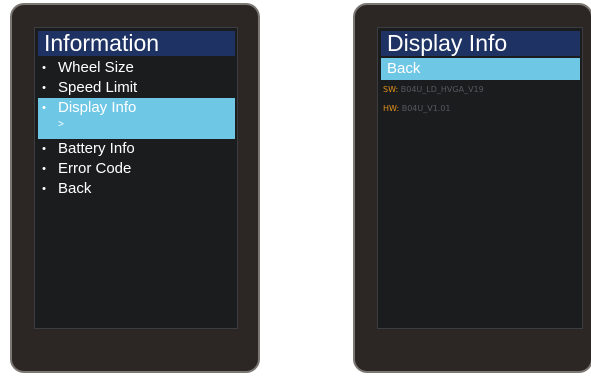 Image resolution: width=591 pixels, height=378 pixels. I want to click on chevron-right-icon: >, so click(61, 124).